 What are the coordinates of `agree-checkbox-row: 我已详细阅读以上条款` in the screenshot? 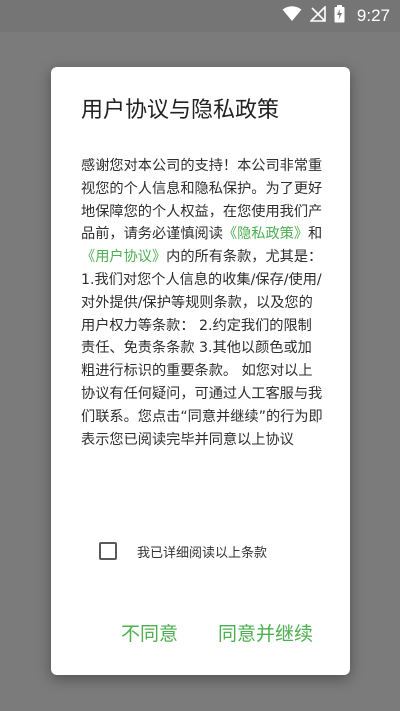 It's located at (183, 551).